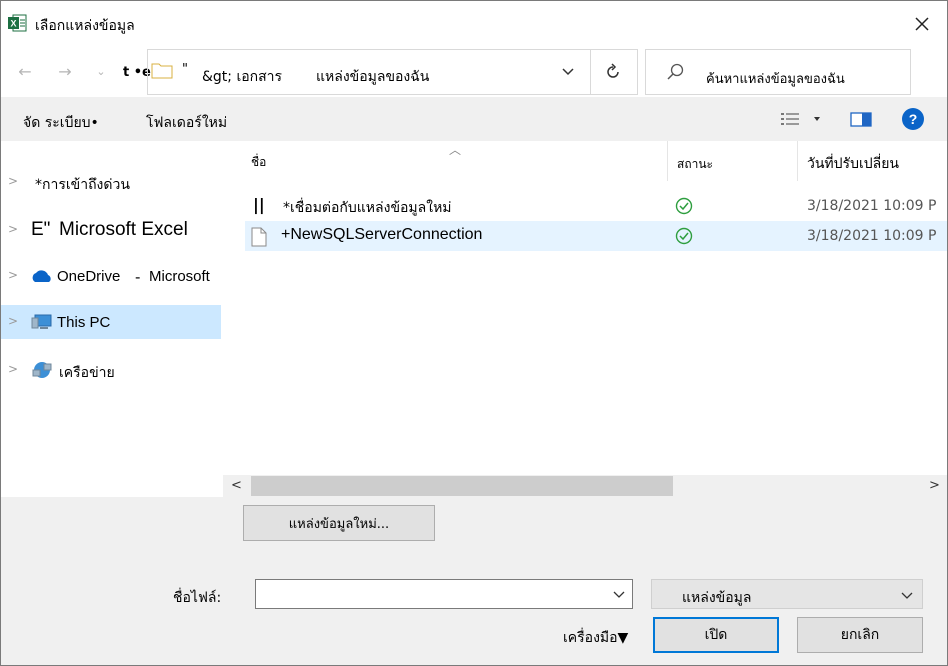 The width and height of the screenshot is (948, 666). What do you see at coordinates (474, 23) in the screenshot?
I see `title-bar: X เลือกแหล่งข้อมูล` at bounding box center [474, 23].